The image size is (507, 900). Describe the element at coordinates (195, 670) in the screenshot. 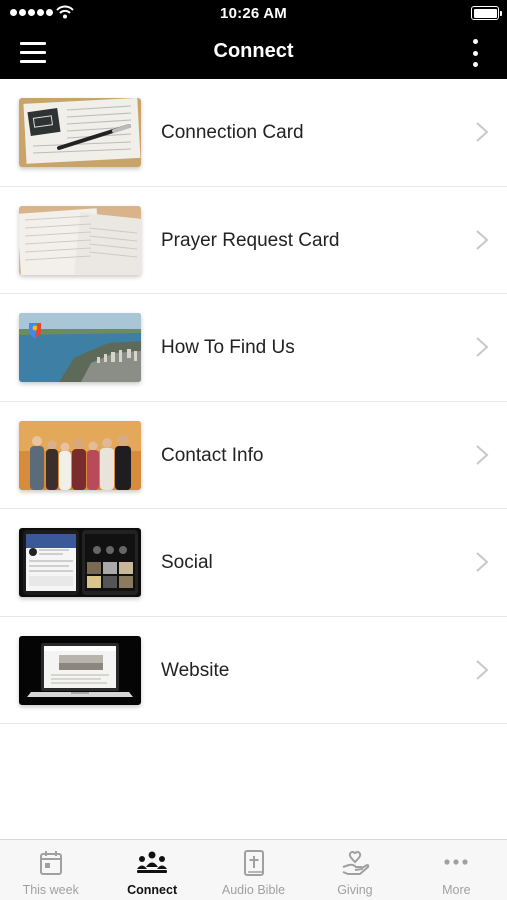

I see `list-item-label: Website` at that location.